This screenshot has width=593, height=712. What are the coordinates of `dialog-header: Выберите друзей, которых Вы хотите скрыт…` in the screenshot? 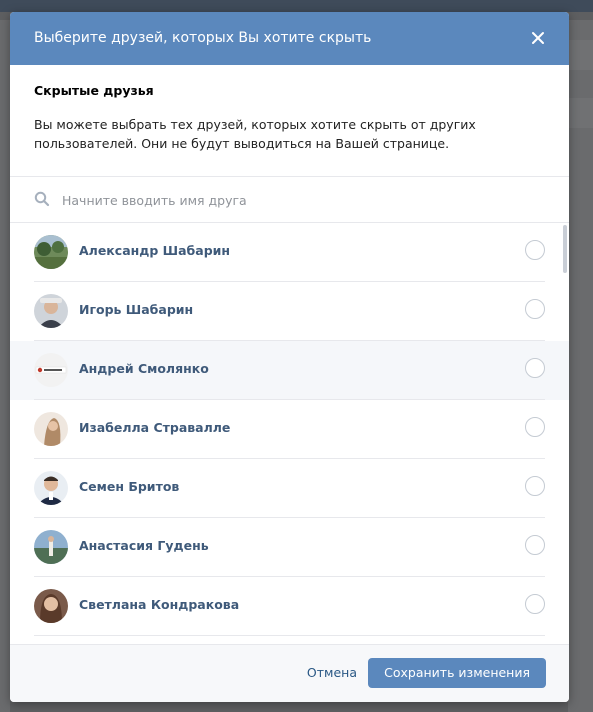 It's located at (289, 38).